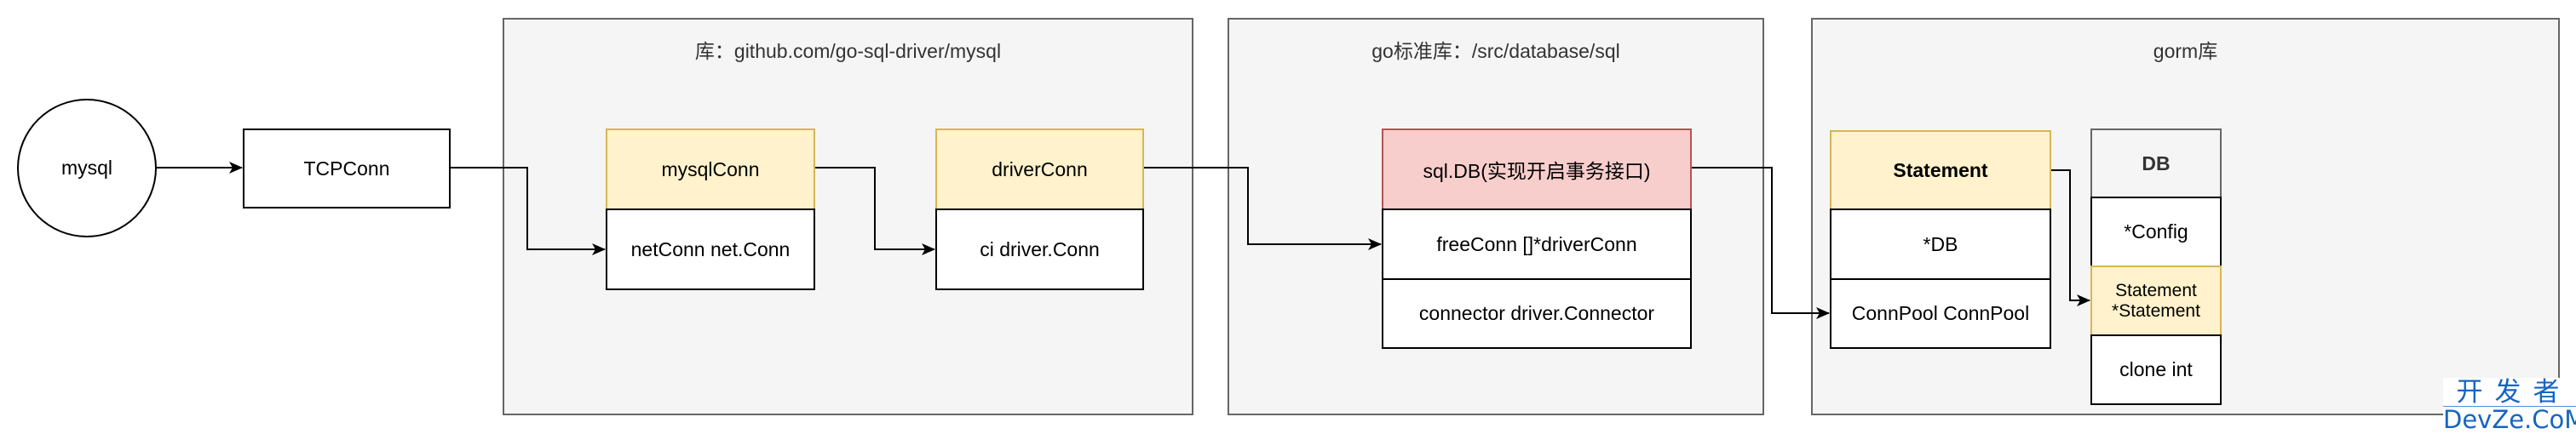 This screenshot has height=434, width=2576. What do you see at coordinates (2510, 392) in the screenshot?
I see `watermark-top-text: 开发者` at bounding box center [2510, 392].